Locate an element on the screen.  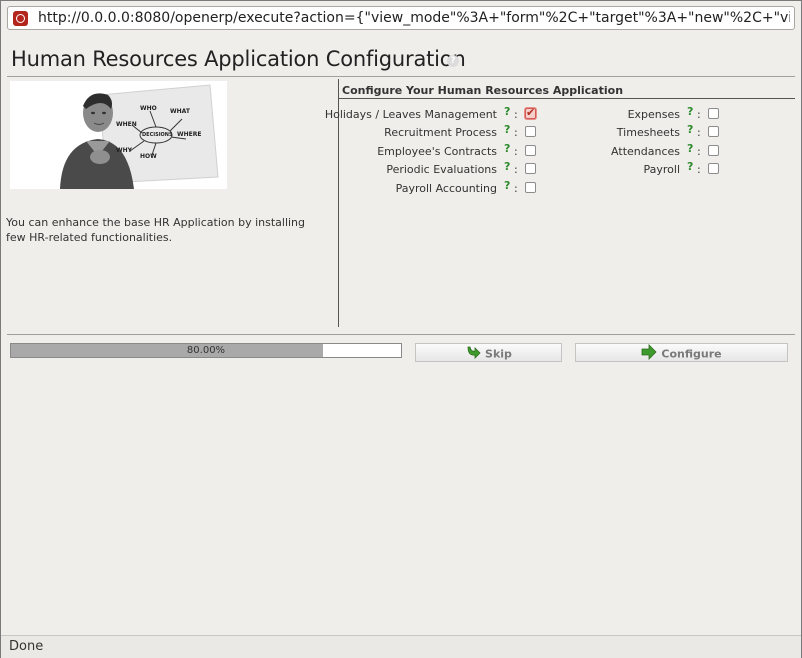
configure-button-label: Configure is located at coordinates (691, 354).